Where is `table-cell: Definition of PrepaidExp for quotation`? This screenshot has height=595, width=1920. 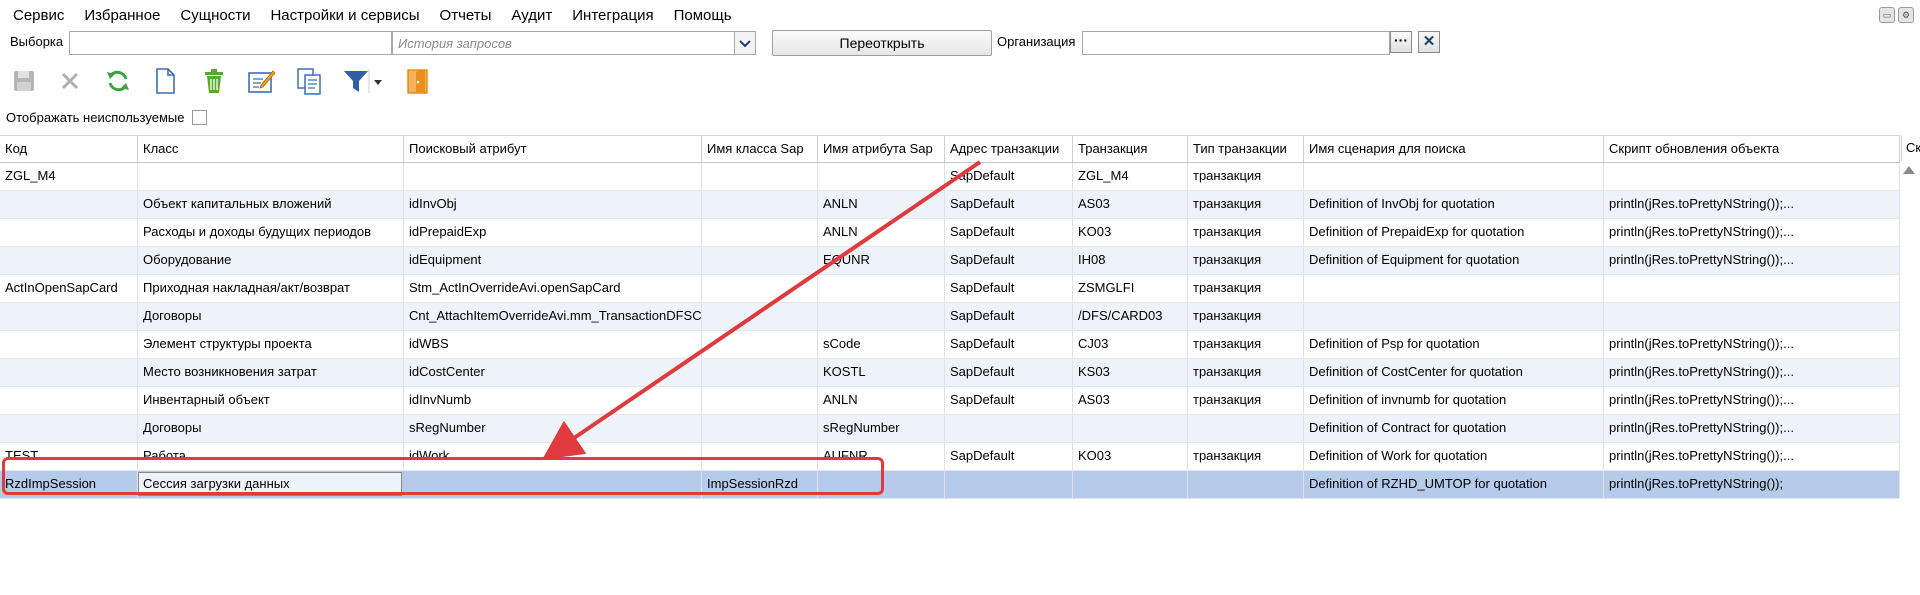 table-cell: Definition of PrepaidExp for quotation is located at coordinates (1454, 232).